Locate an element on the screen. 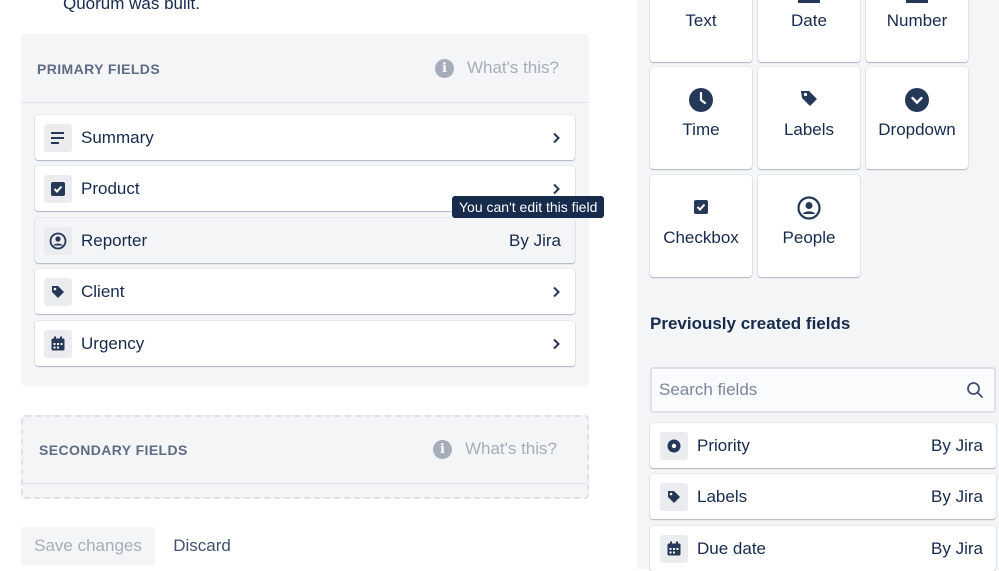  number-icon is located at coordinates (917, 2).